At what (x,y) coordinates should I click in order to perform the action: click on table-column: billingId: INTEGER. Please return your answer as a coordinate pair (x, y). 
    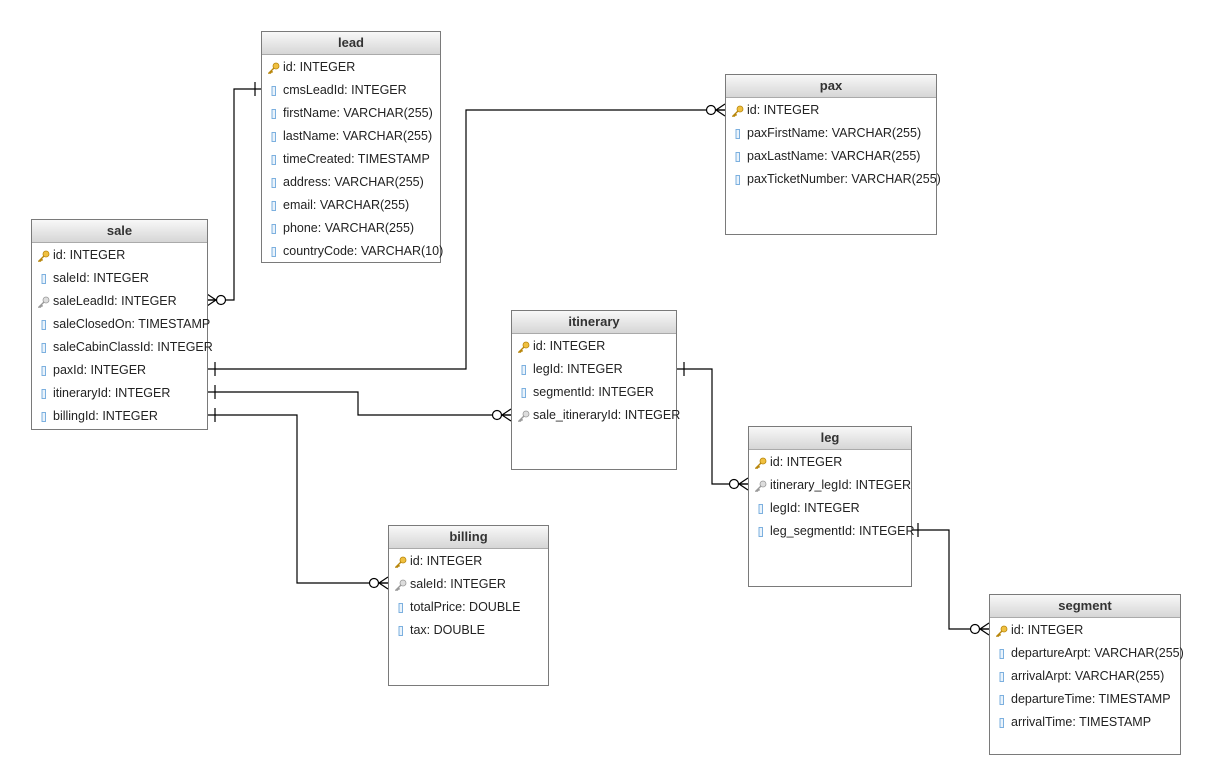
    Looking at the image, I should click on (119, 416).